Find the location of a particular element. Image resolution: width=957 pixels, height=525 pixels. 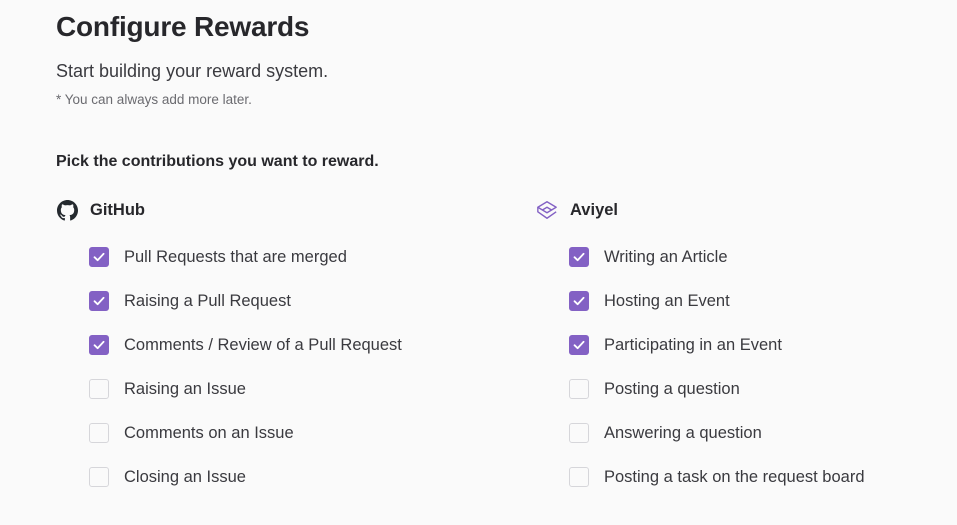

list-item: Posting a task on the request board is located at coordinates (717, 477).